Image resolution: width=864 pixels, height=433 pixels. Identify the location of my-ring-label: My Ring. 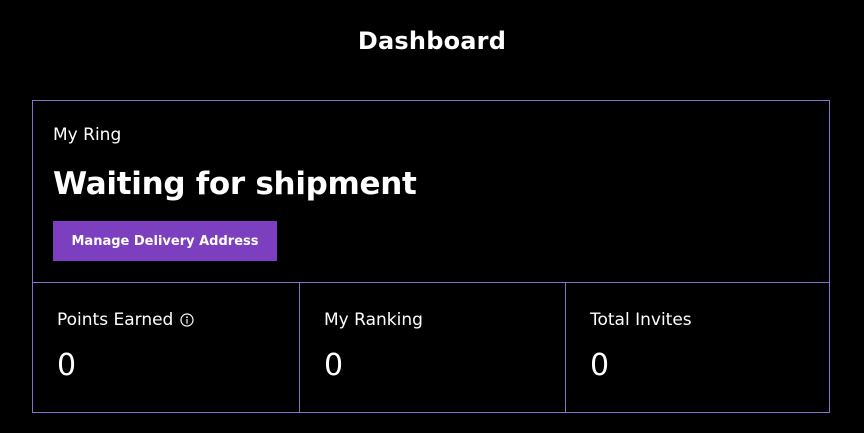
(87, 135).